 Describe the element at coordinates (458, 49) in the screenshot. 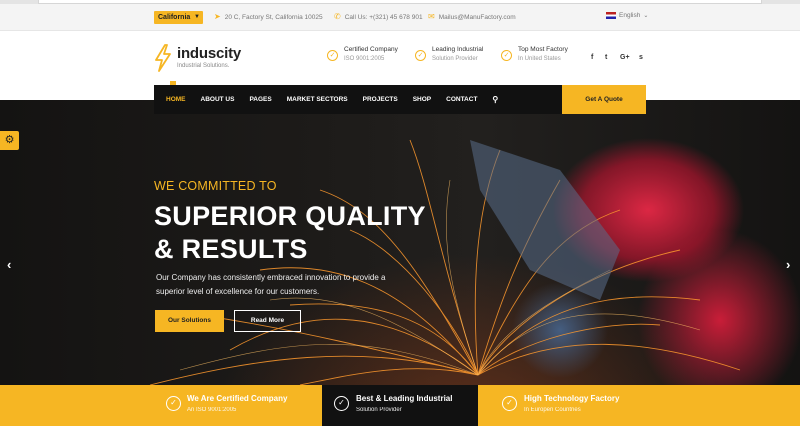

I see `header-feature-title: Leading Industrial` at that location.